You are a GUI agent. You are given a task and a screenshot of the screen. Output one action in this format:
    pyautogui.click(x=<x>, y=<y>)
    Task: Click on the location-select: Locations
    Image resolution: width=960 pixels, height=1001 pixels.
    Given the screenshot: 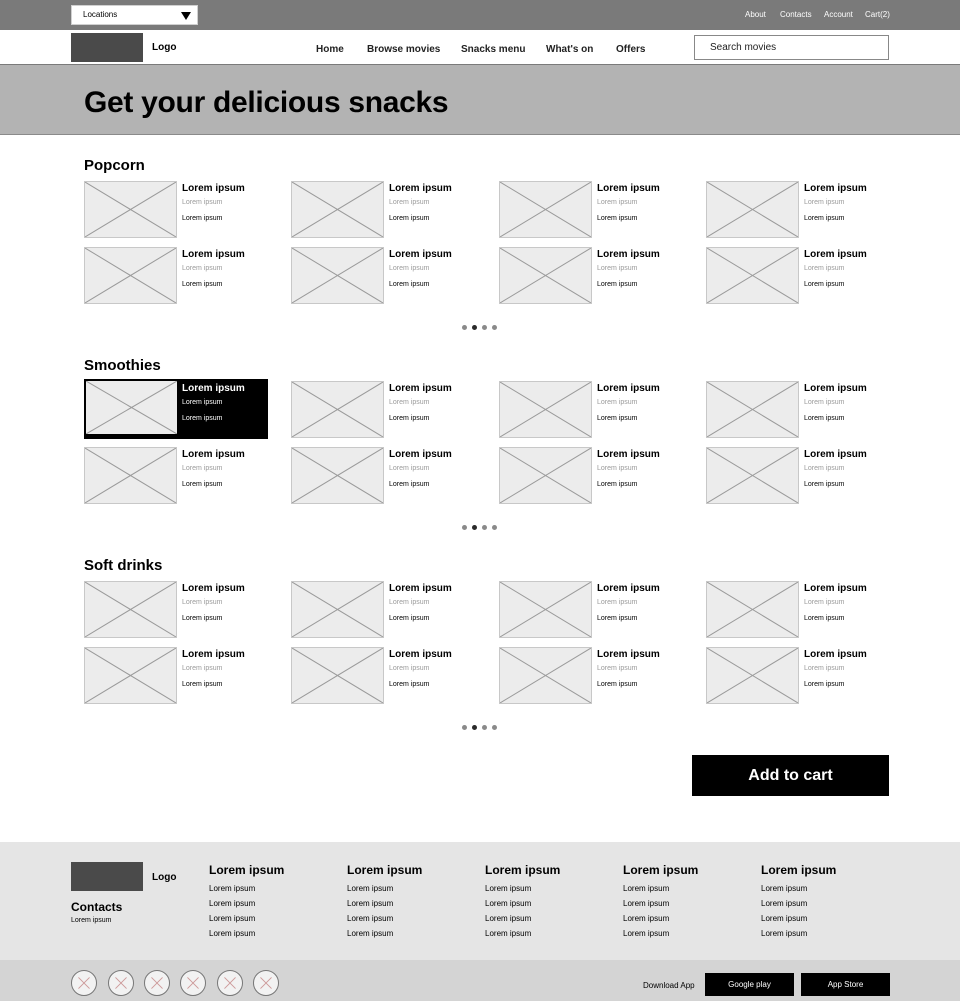 What is the action you would take?
    pyautogui.click(x=134, y=15)
    